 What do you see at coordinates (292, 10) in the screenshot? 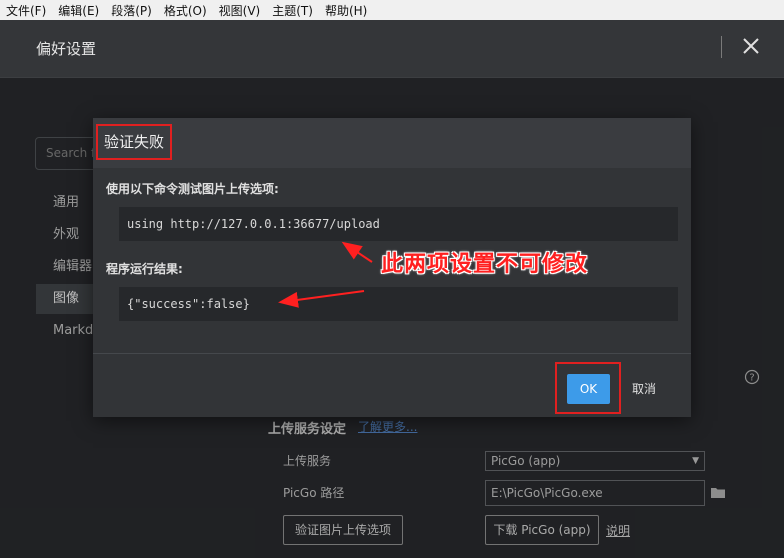
I see `menu-theme: 主题(T)` at bounding box center [292, 10].